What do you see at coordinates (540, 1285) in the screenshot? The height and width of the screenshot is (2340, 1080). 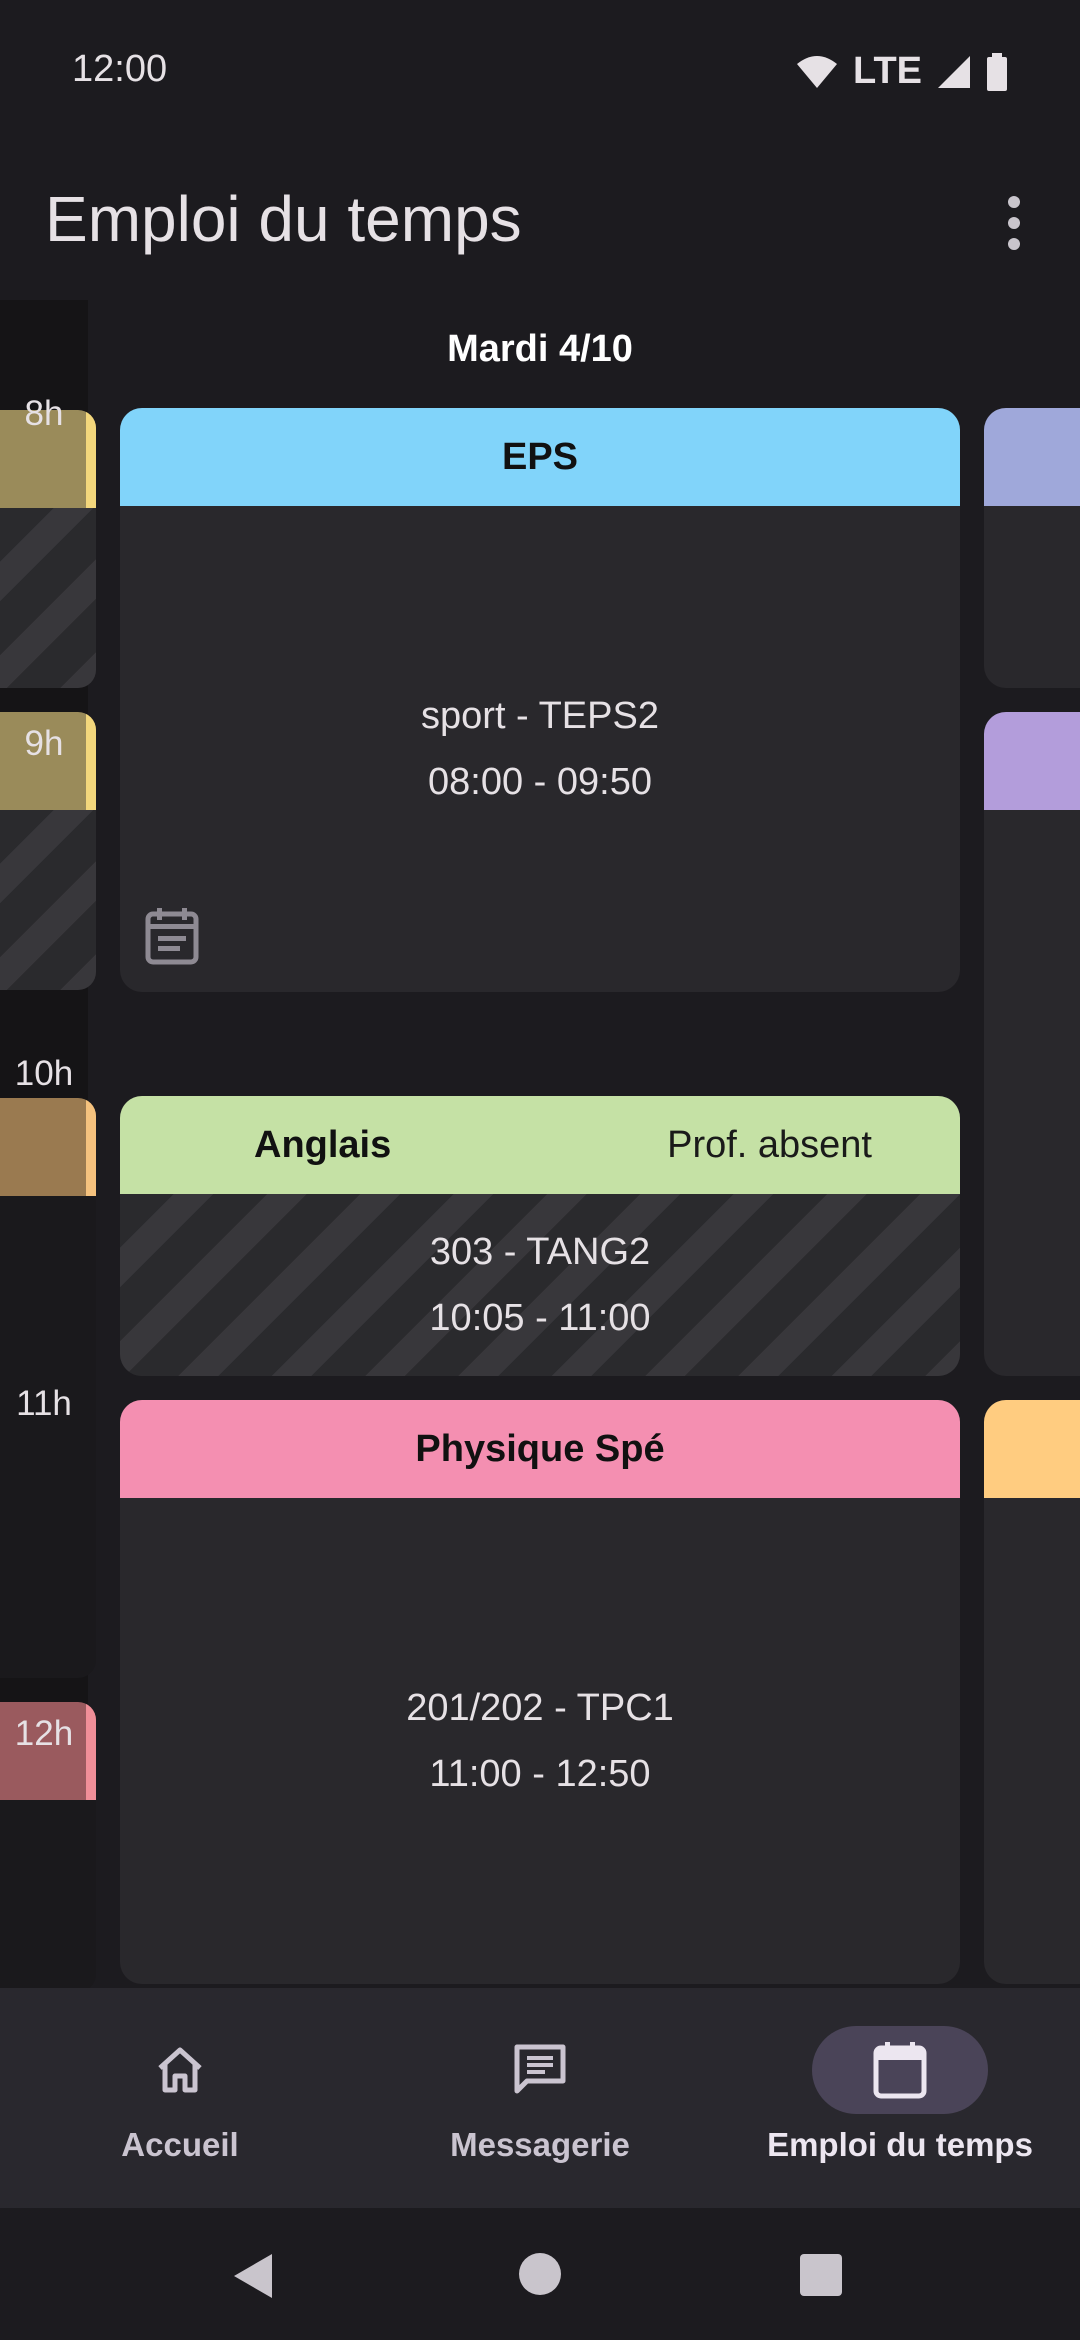 I see `course-details: 303 - TANG2 10:05 - 11:00` at bounding box center [540, 1285].